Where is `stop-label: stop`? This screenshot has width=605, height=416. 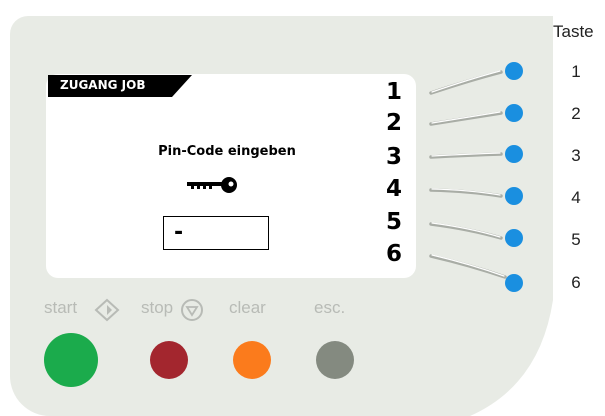 stop-label: stop is located at coordinates (157, 307).